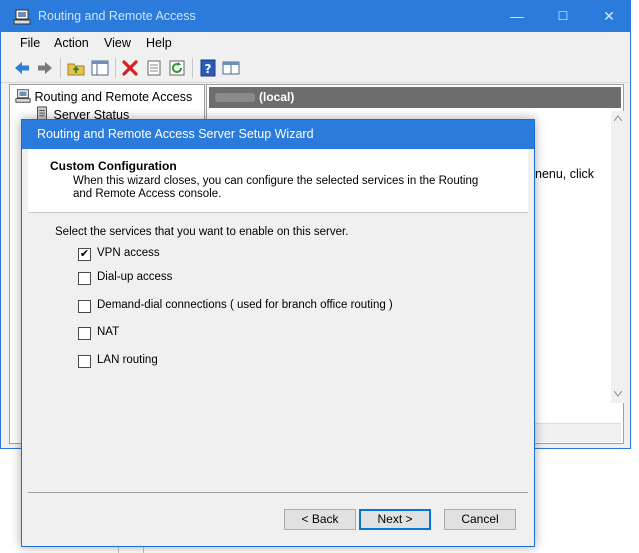  What do you see at coordinates (315, 68) in the screenshot?
I see `toolbar: ?` at bounding box center [315, 68].